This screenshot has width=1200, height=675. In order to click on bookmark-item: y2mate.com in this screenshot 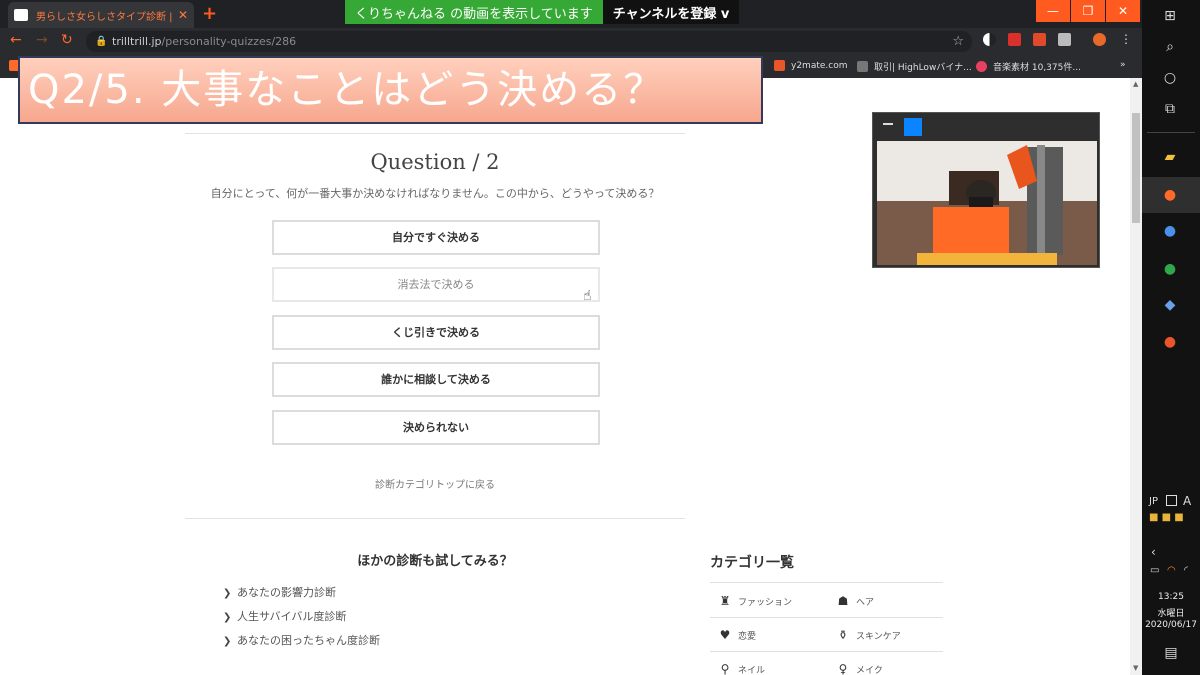, I will do `click(810, 65)`.